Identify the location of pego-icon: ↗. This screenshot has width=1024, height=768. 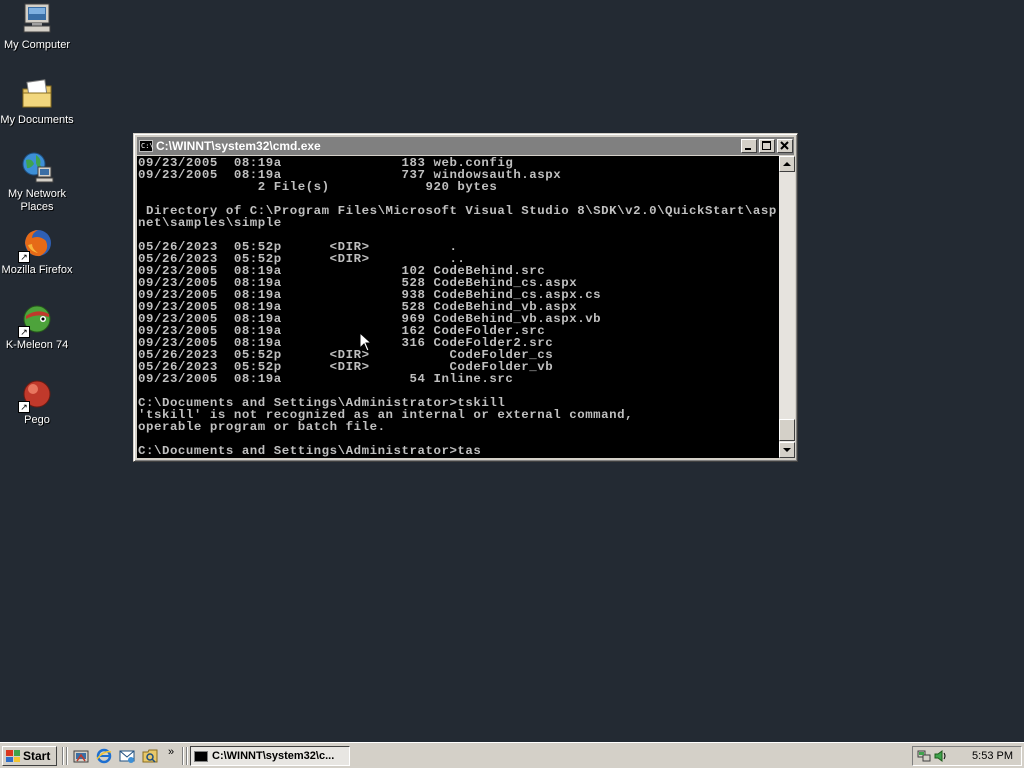
(36, 395).